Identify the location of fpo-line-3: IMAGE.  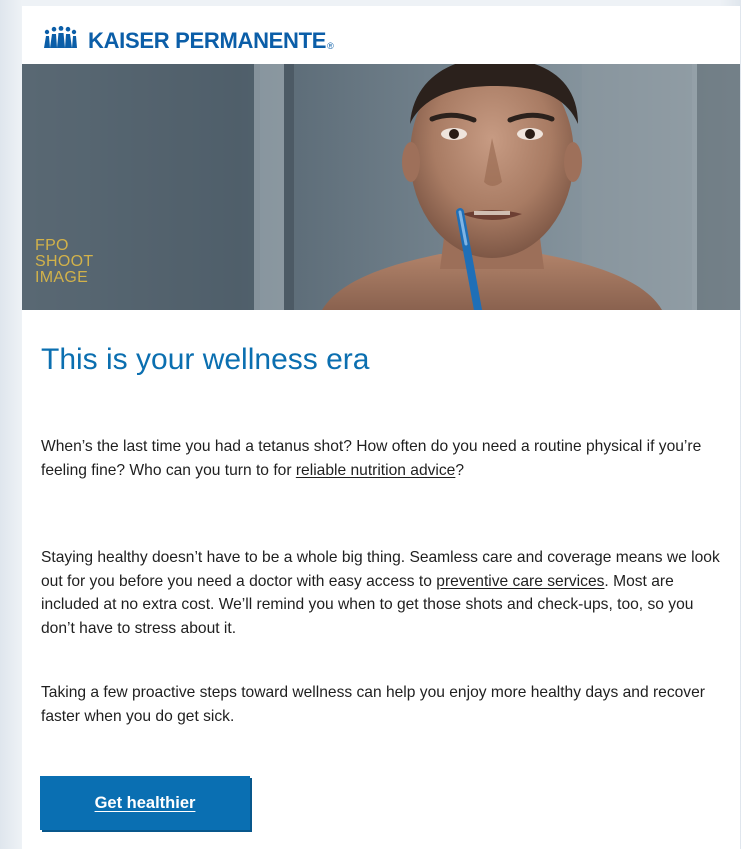
(62, 277).